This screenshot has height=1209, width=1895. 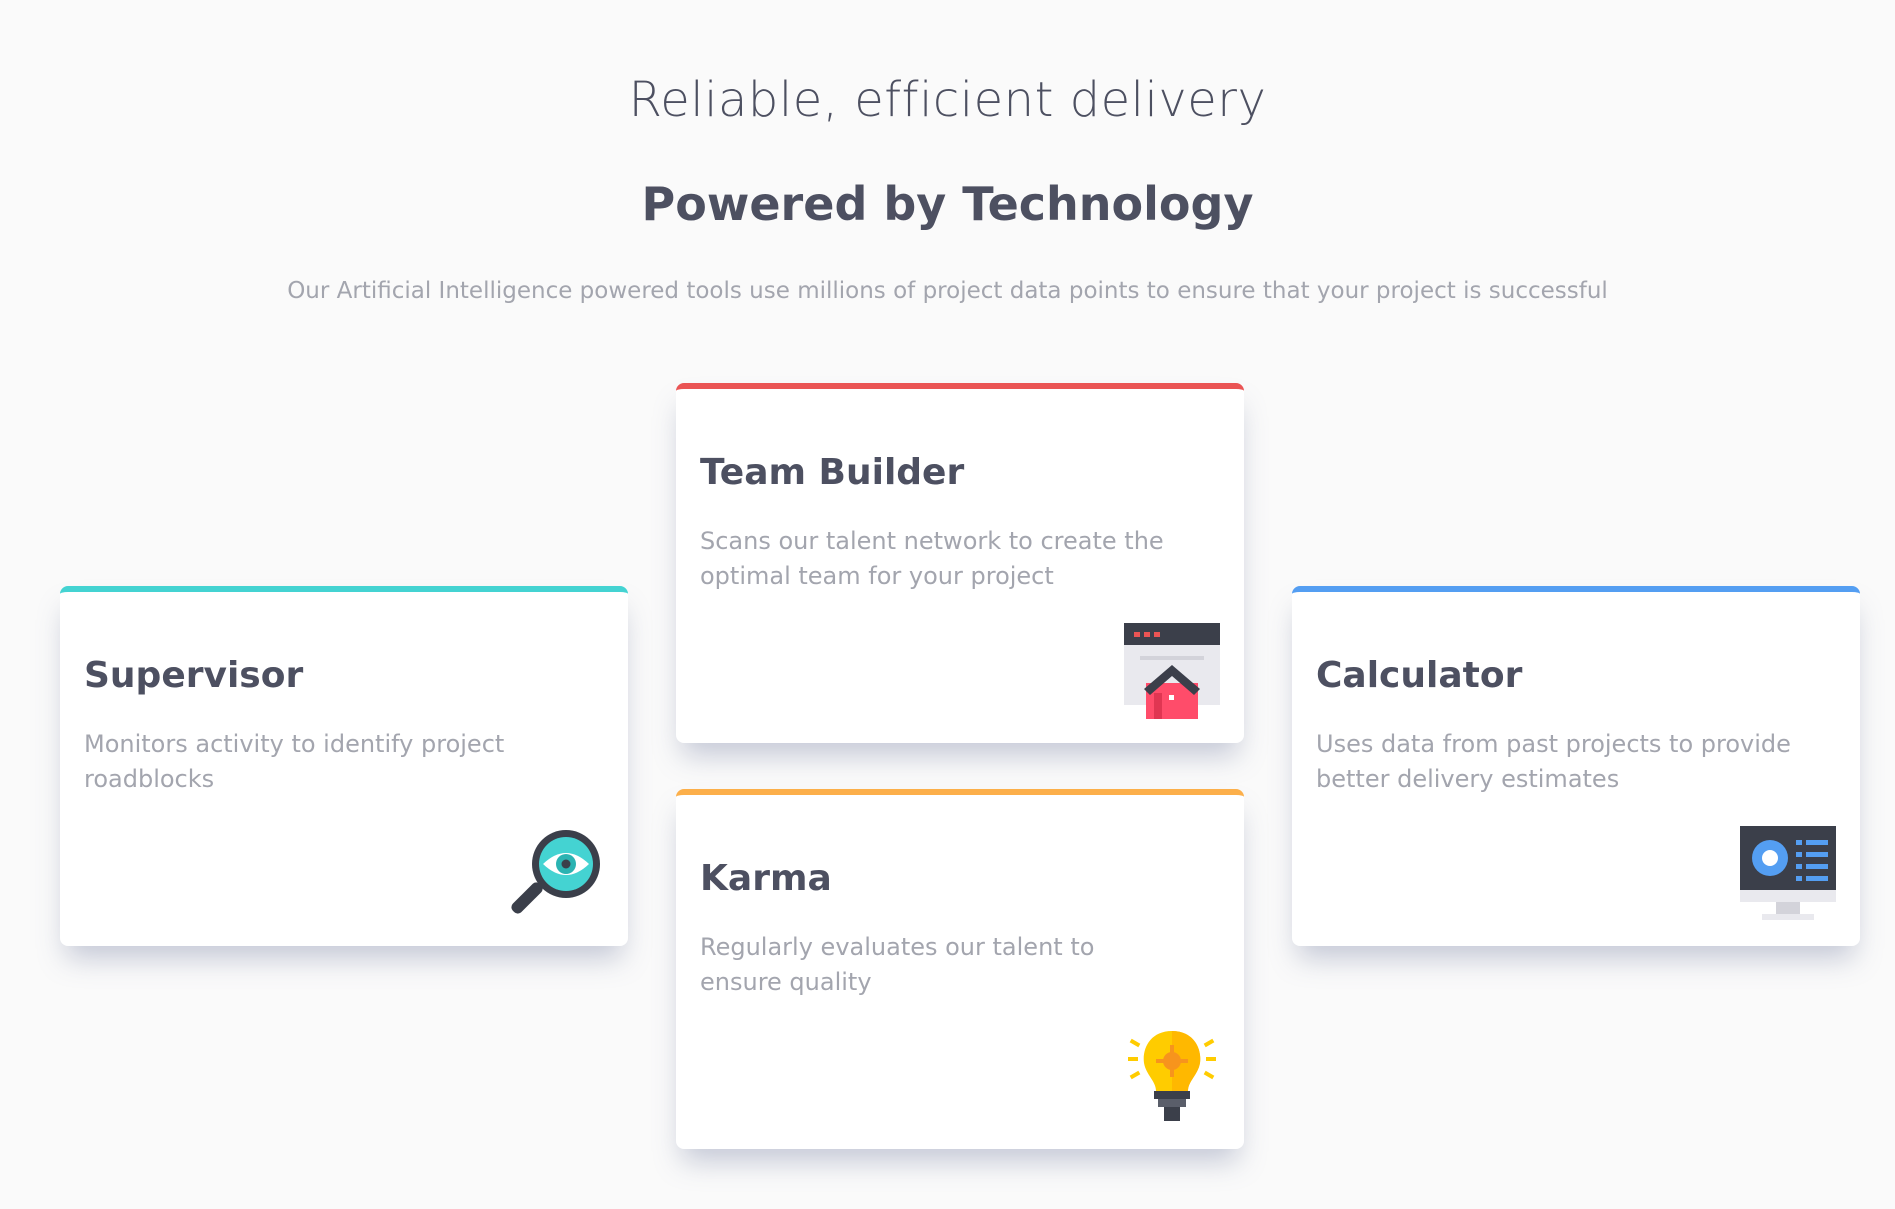 I want to click on supervisor-card-title: Supervisor, so click(x=194, y=675).